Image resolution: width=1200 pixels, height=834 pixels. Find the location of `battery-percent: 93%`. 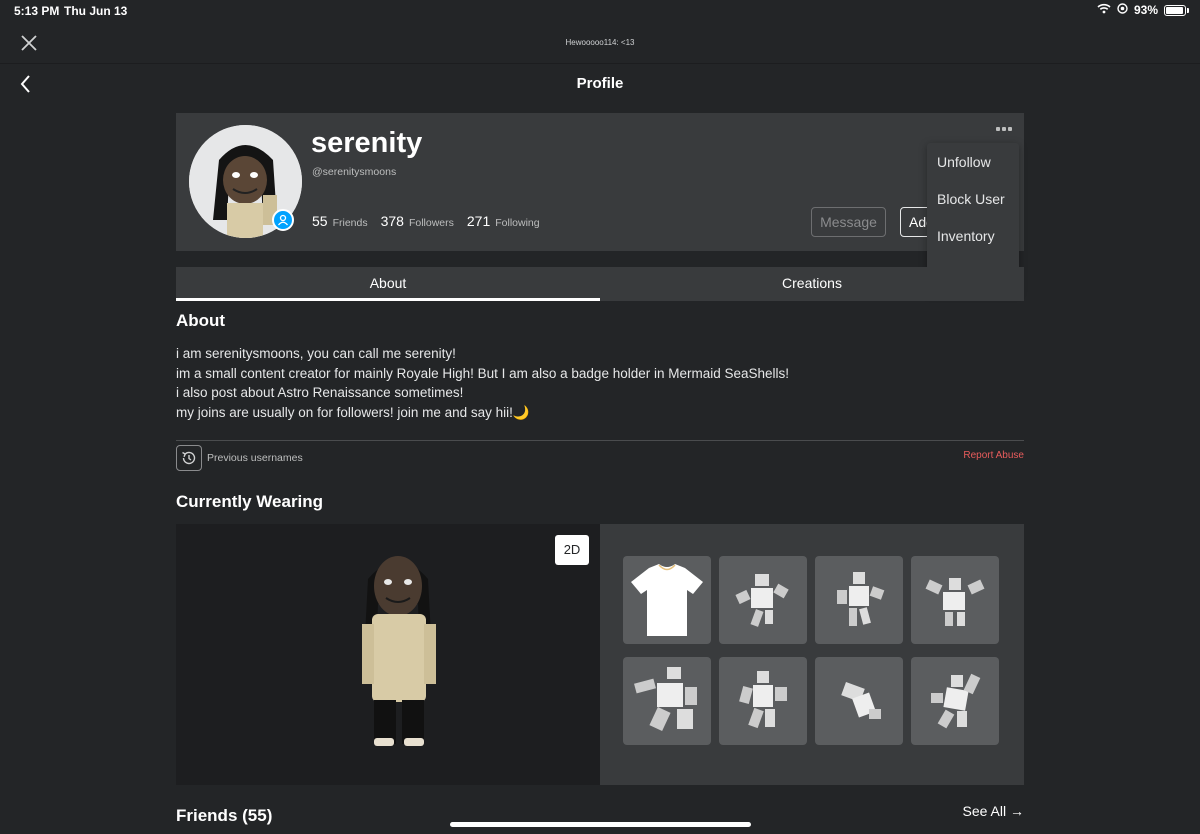

battery-percent: 93% is located at coordinates (1145, 10).